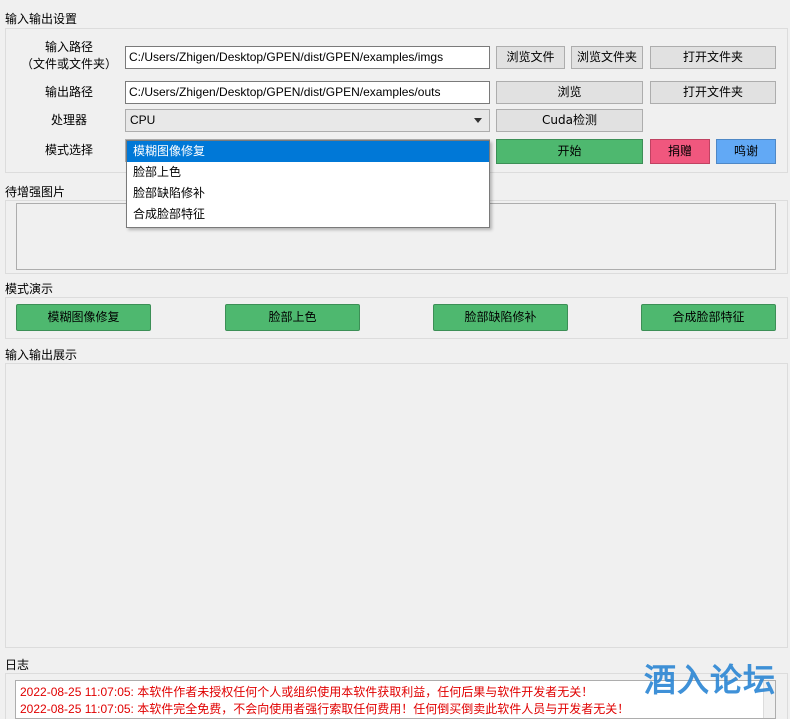 The height and width of the screenshot is (719, 790). Describe the element at coordinates (308, 214) in the screenshot. I see `mode-option-face-synthesis: 合成脸部特征` at that location.